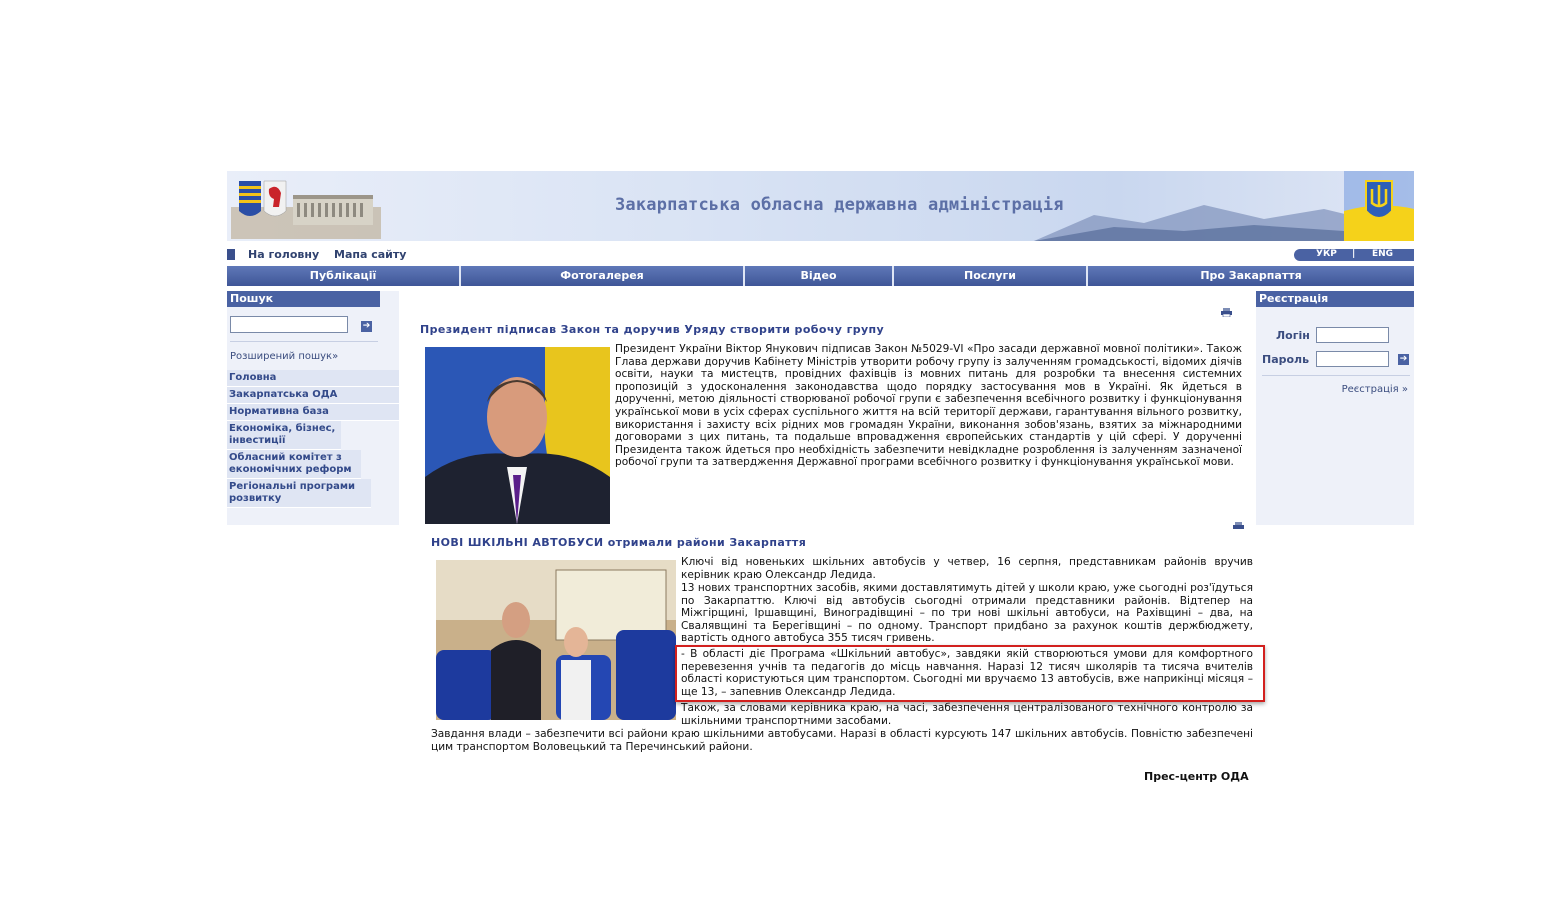  What do you see at coordinates (970, 673) in the screenshot?
I see `highlight-box` at bounding box center [970, 673].